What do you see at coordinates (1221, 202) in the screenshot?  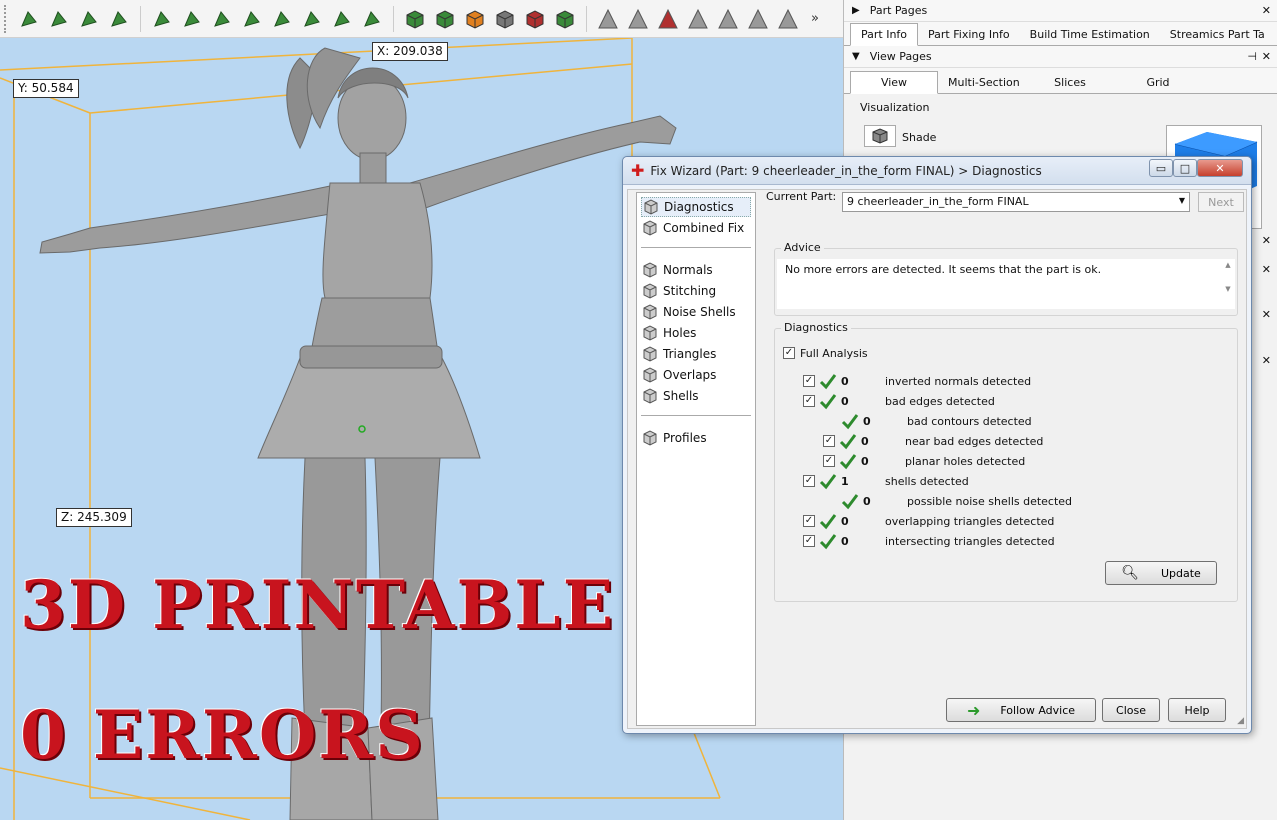 I see `next-button: Next` at bounding box center [1221, 202].